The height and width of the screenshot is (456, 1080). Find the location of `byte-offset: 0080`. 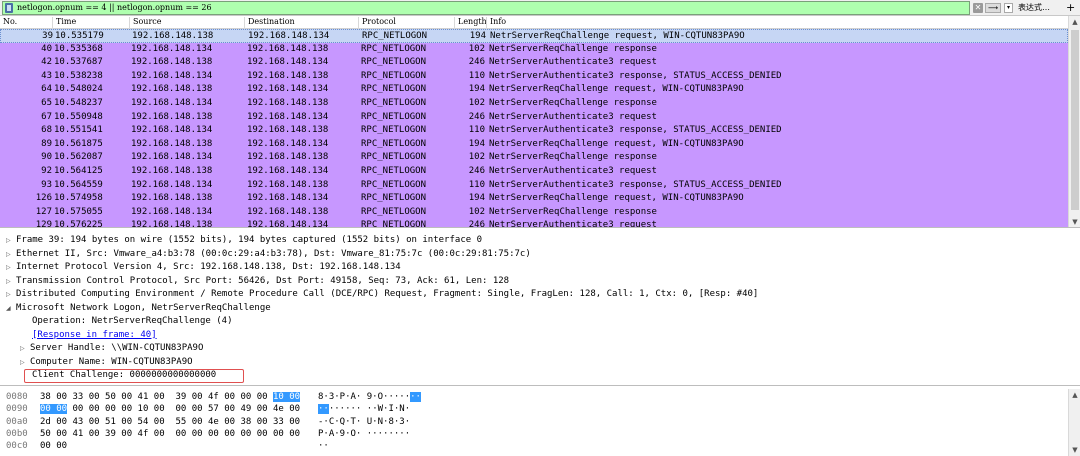

byte-offset: 0080 is located at coordinates (17, 397).